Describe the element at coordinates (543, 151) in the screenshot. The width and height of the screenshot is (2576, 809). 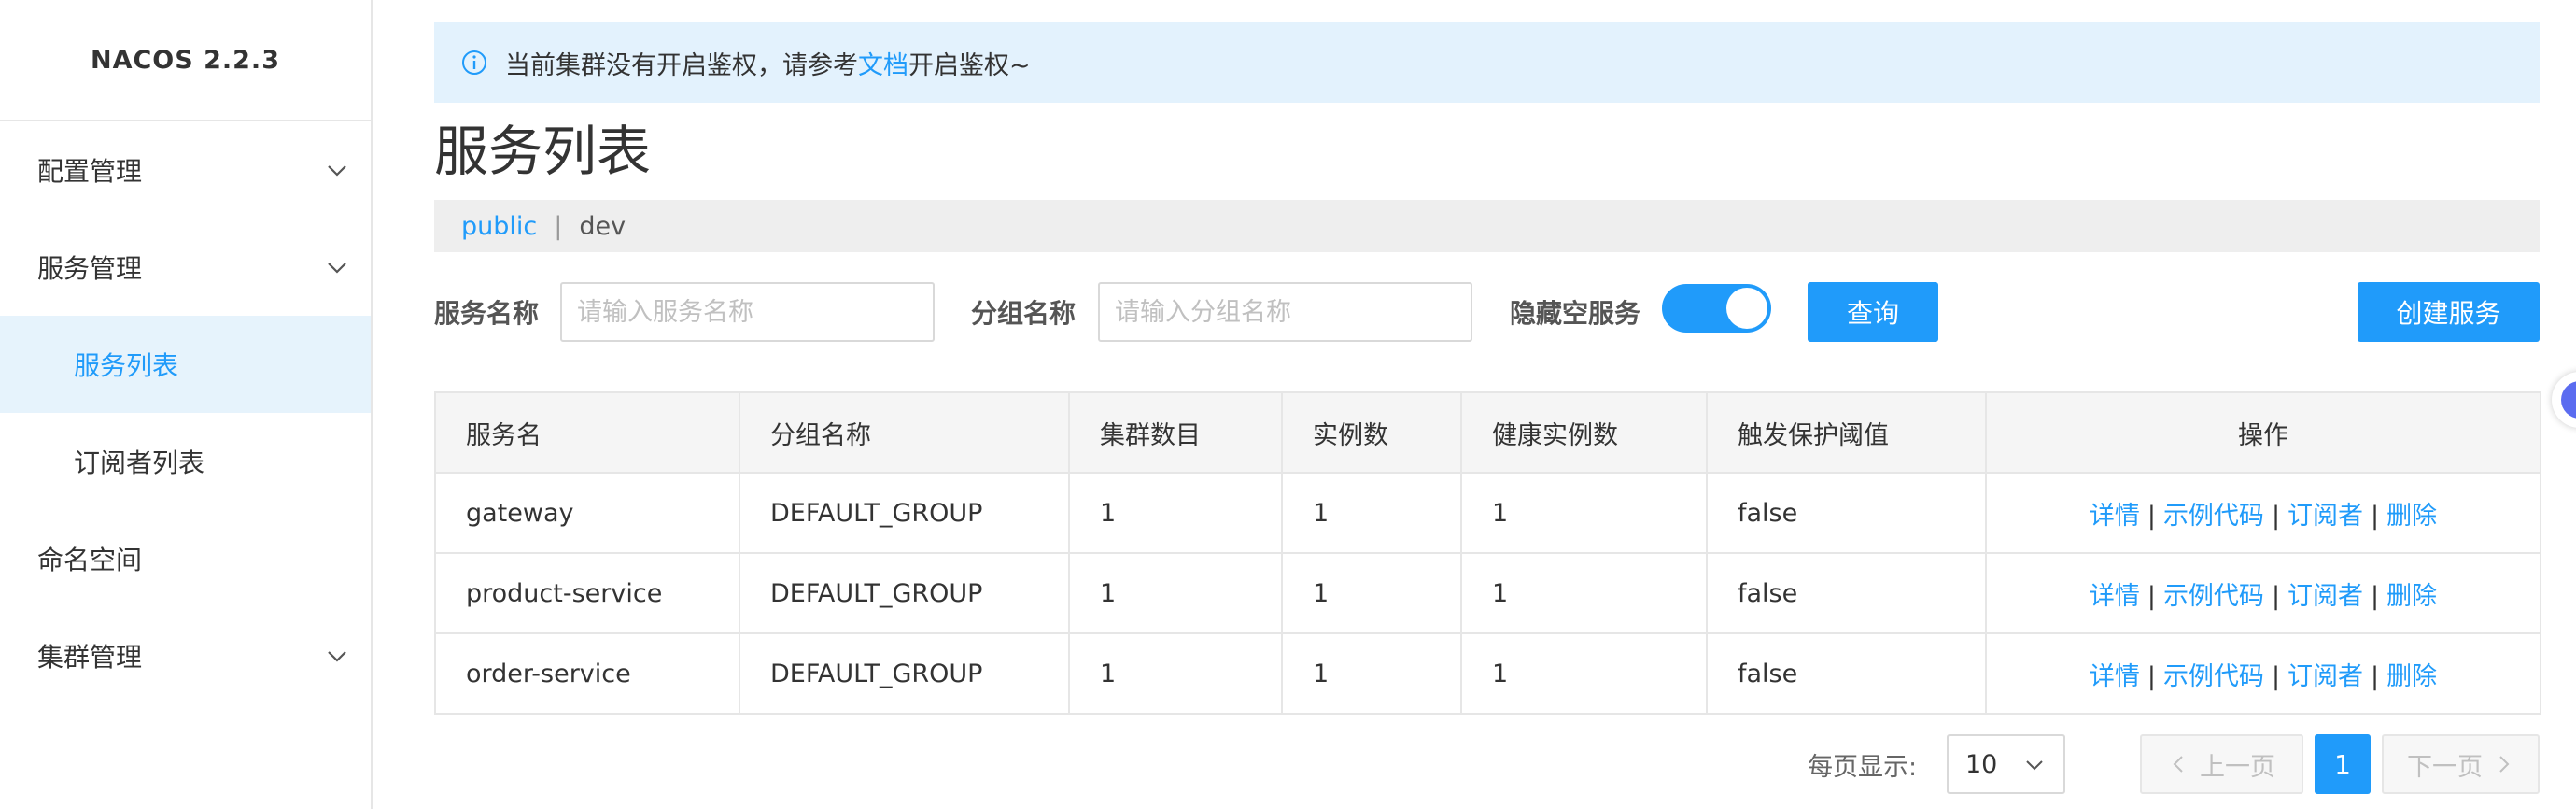
I see `page-title: 服务列表` at that location.